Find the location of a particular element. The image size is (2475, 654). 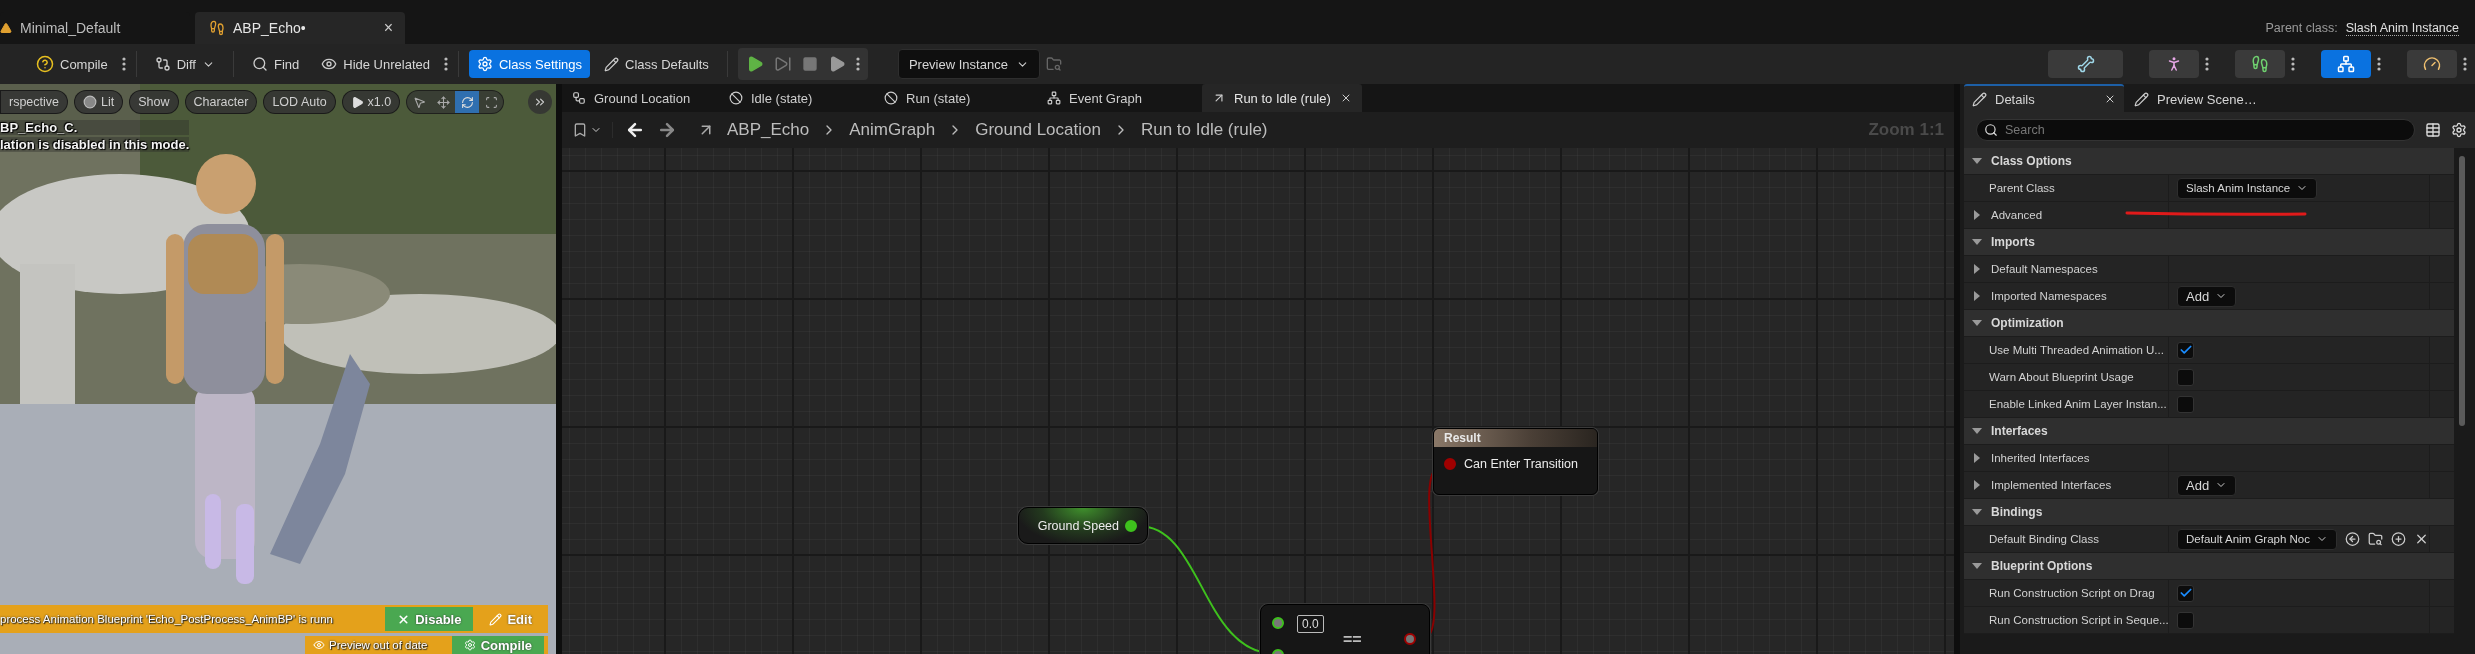

rotate-icon is located at coordinates (467, 102).